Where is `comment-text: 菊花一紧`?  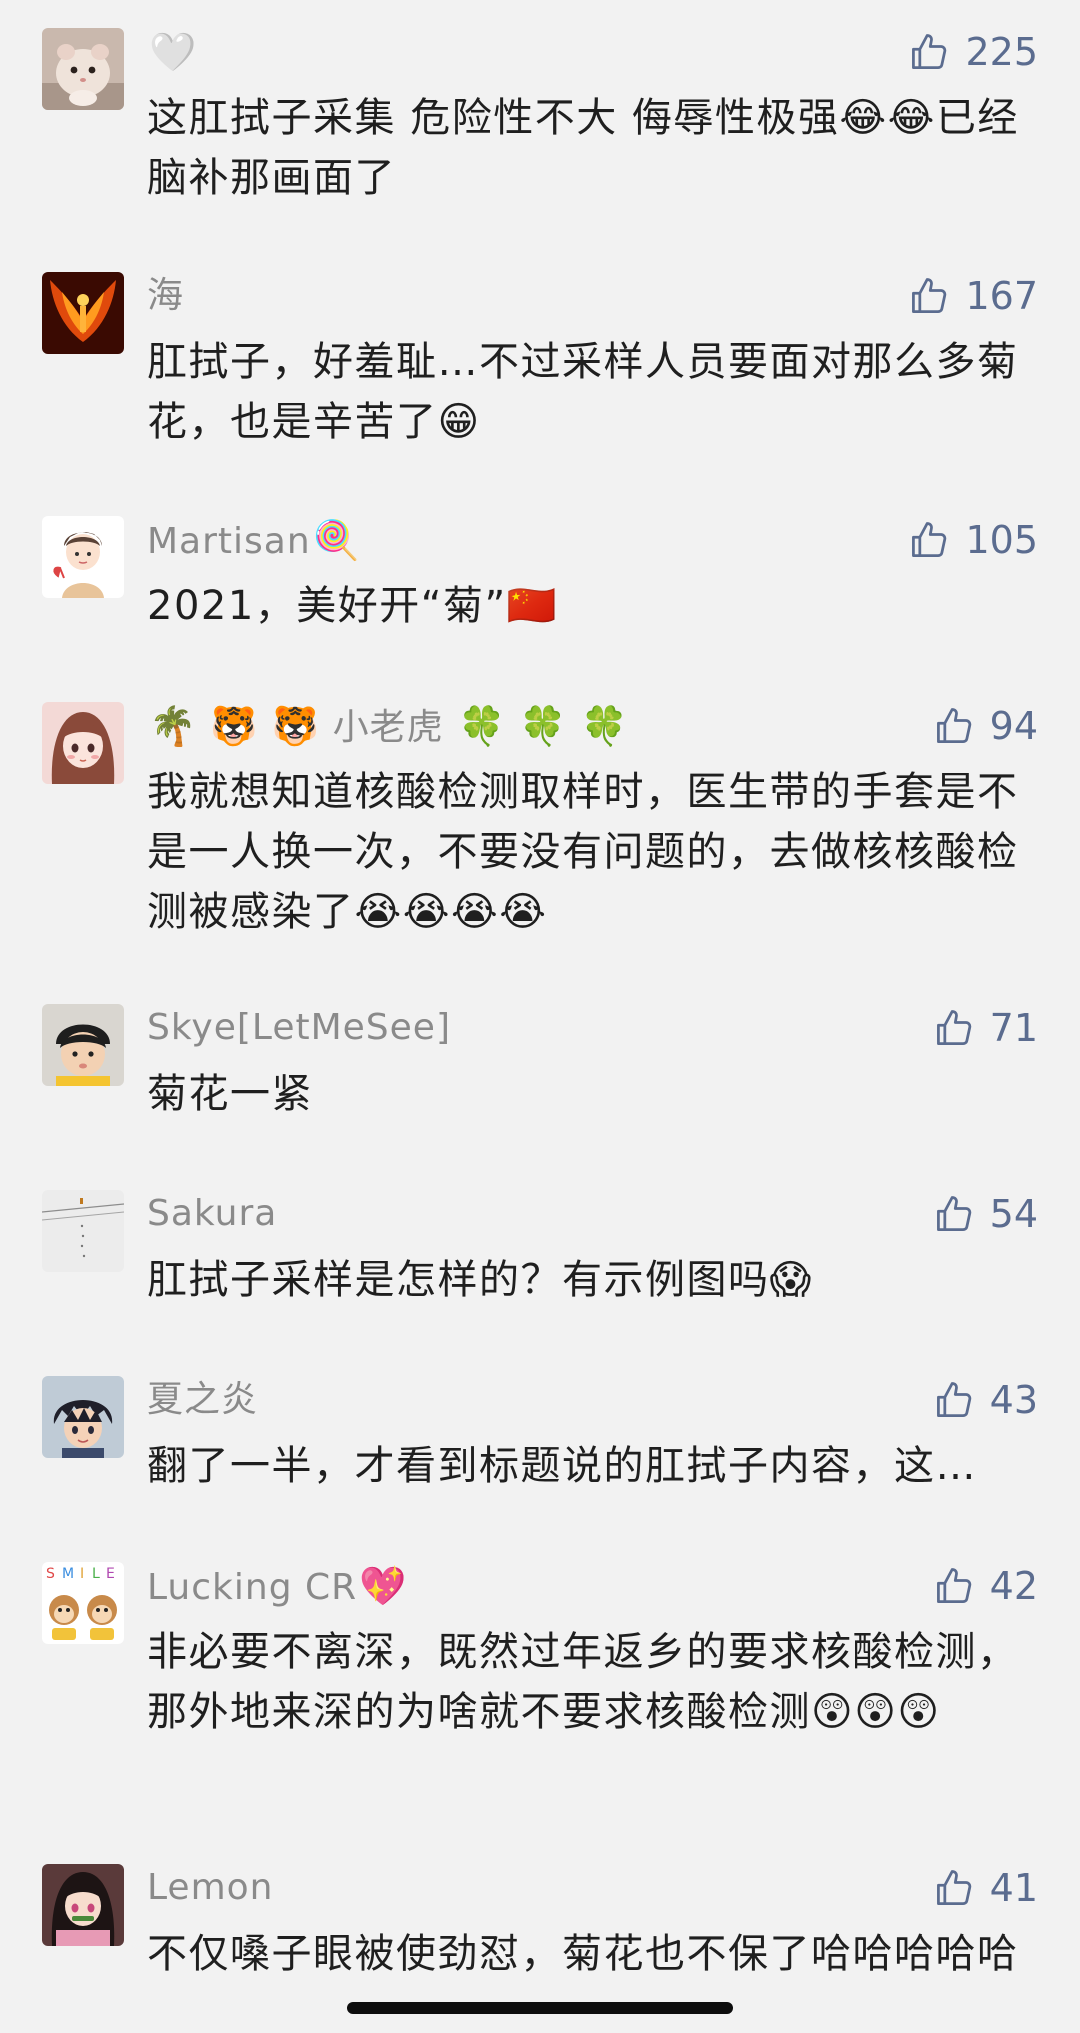
comment-text: 菊花一紧 is located at coordinates (230, 1094).